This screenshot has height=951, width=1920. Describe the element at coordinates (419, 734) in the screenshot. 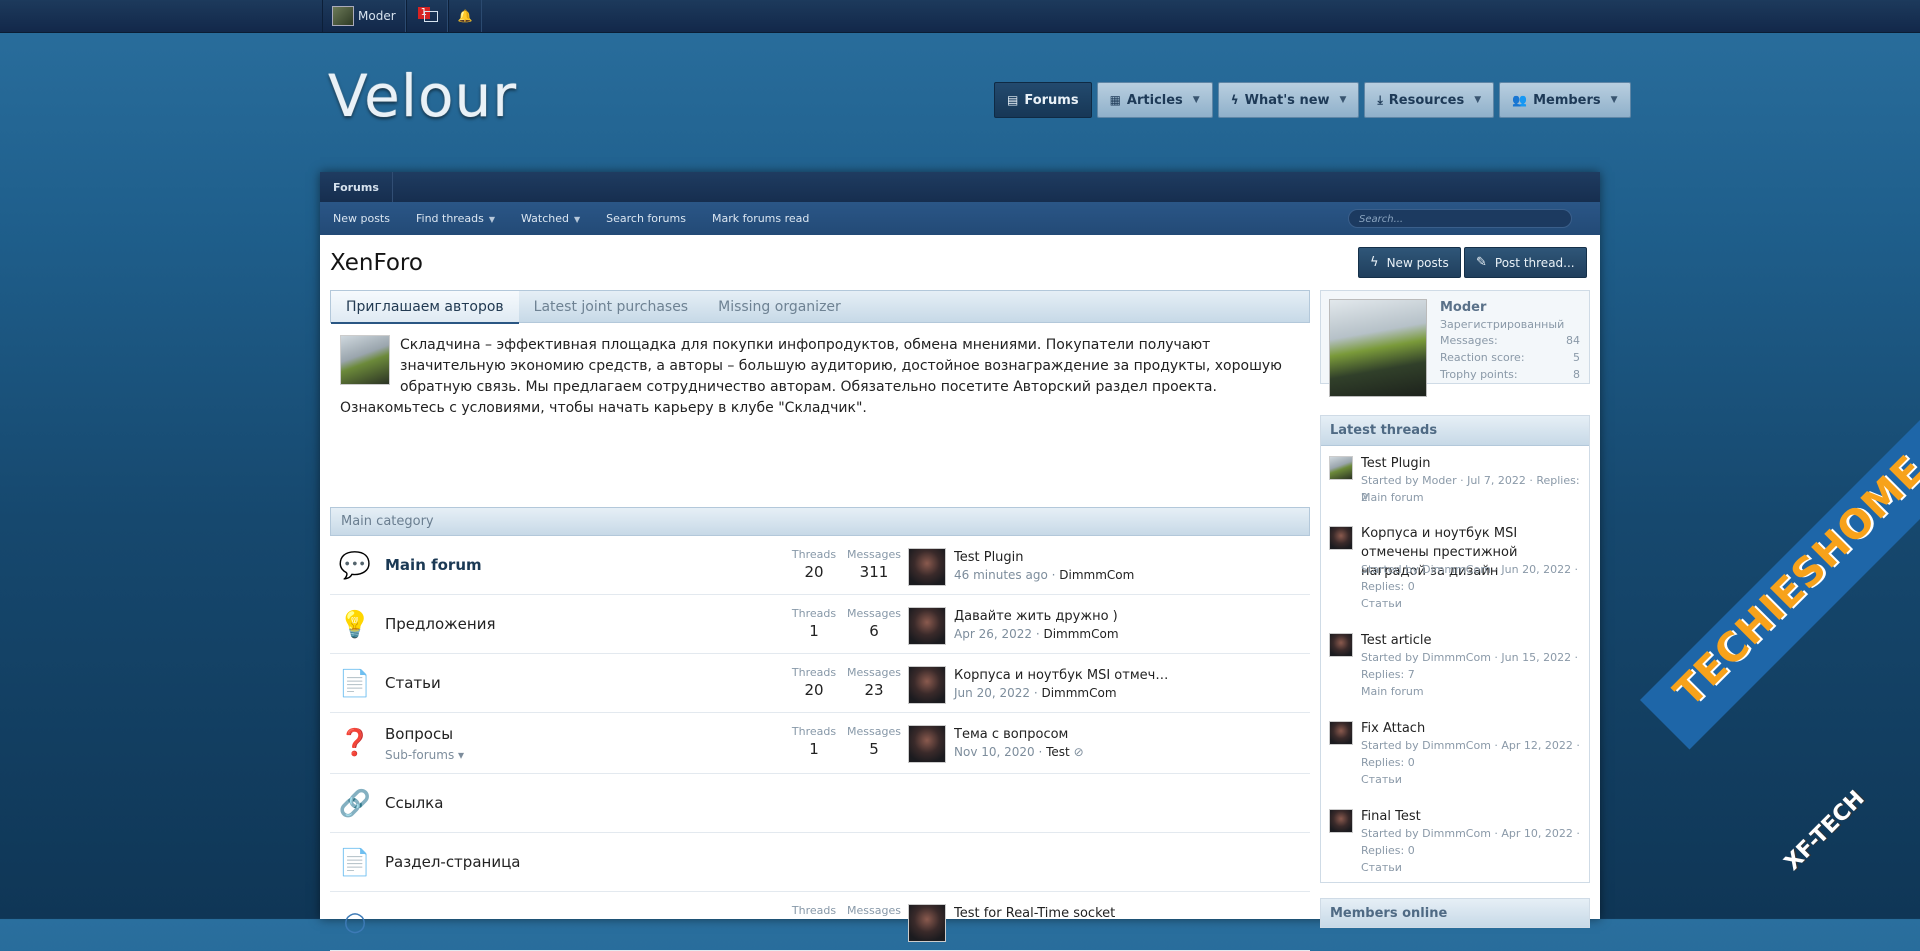

I see `forum-title: Вопросы` at that location.